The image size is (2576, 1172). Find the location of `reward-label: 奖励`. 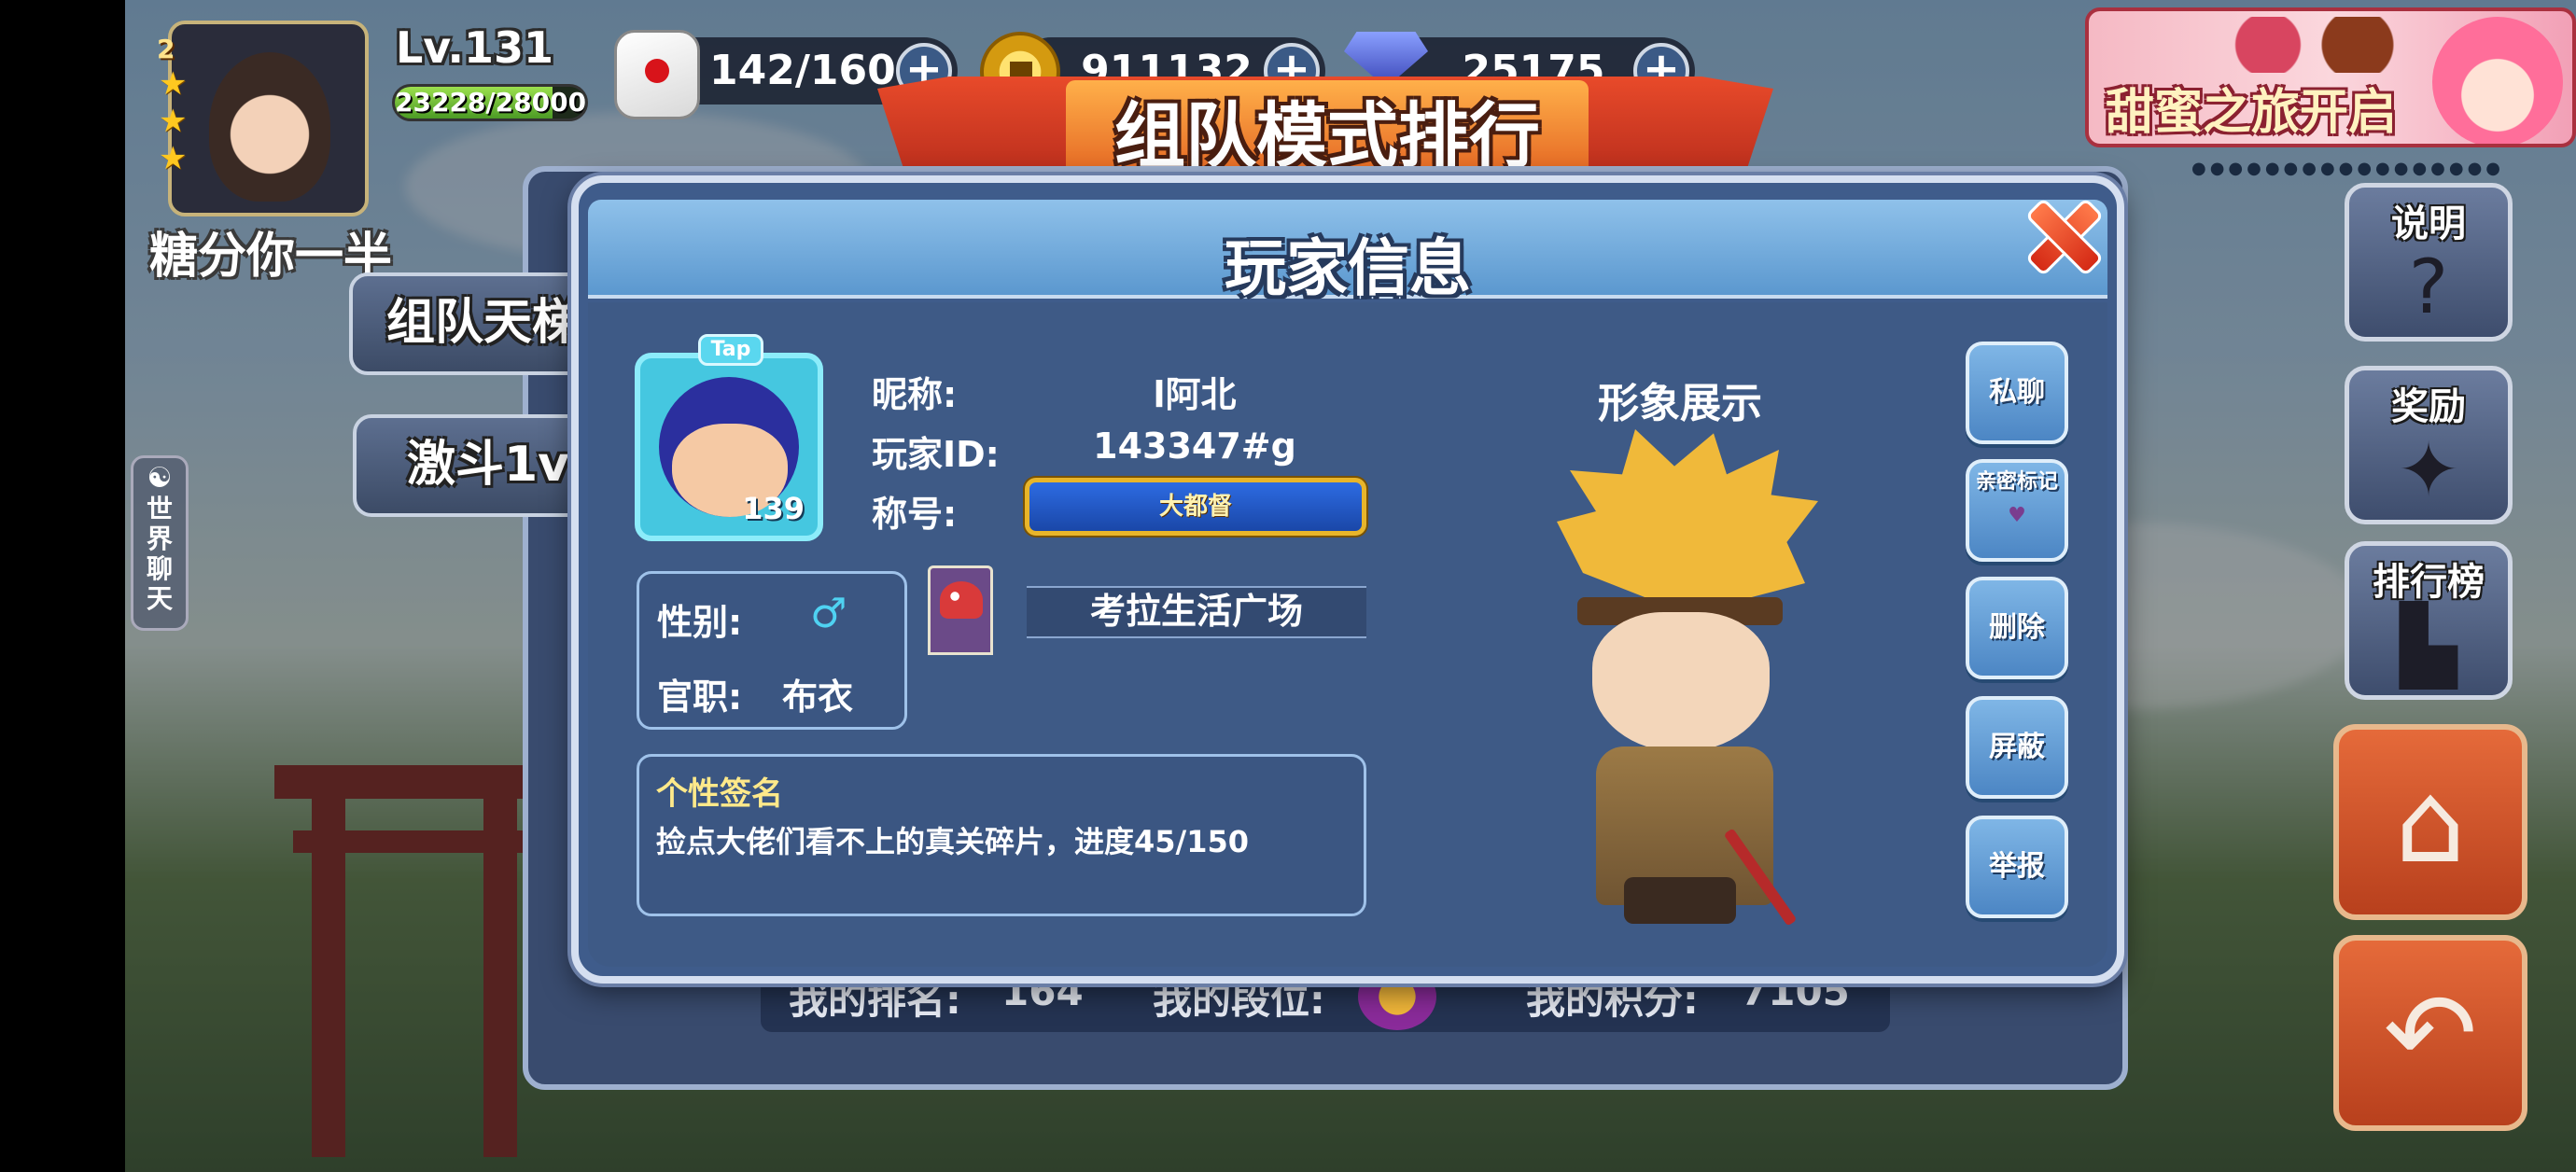

reward-label: 奖励 is located at coordinates (2428, 406).